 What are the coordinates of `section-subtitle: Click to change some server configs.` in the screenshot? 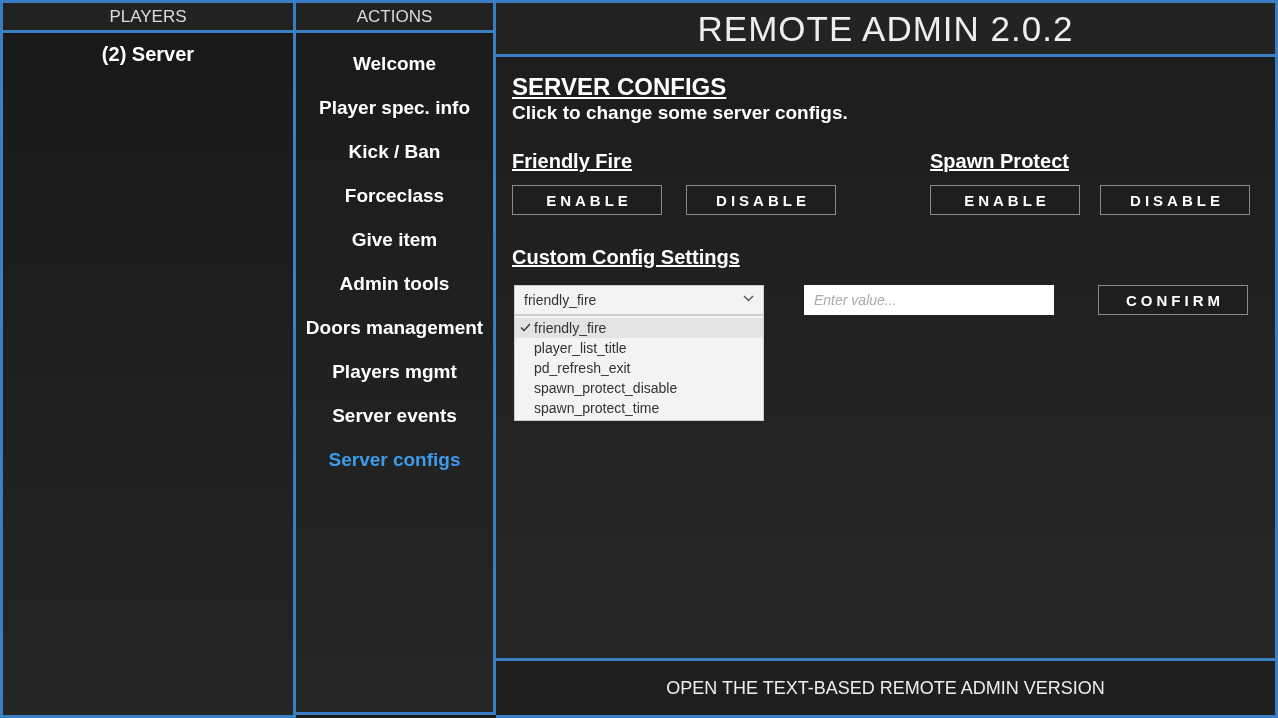 It's located at (680, 113).